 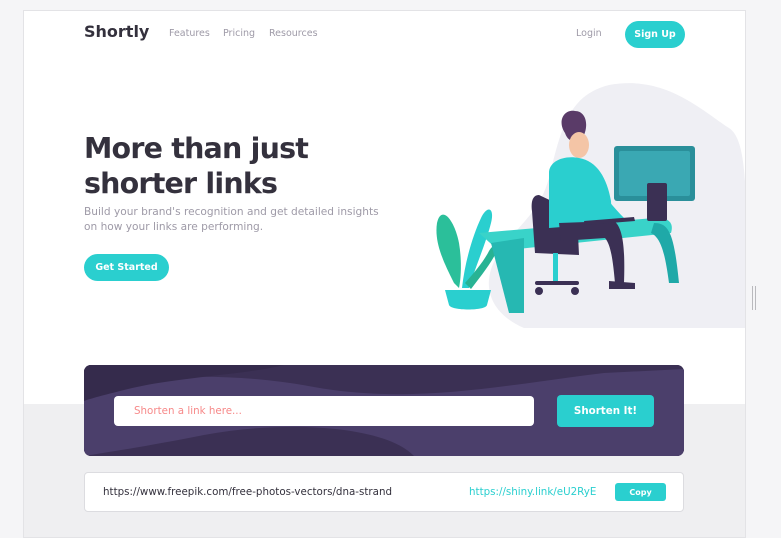 What do you see at coordinates (605, 411) in the screenshot?
I see `shorten-button: Shorten It!` at bounding box center [605, 411].